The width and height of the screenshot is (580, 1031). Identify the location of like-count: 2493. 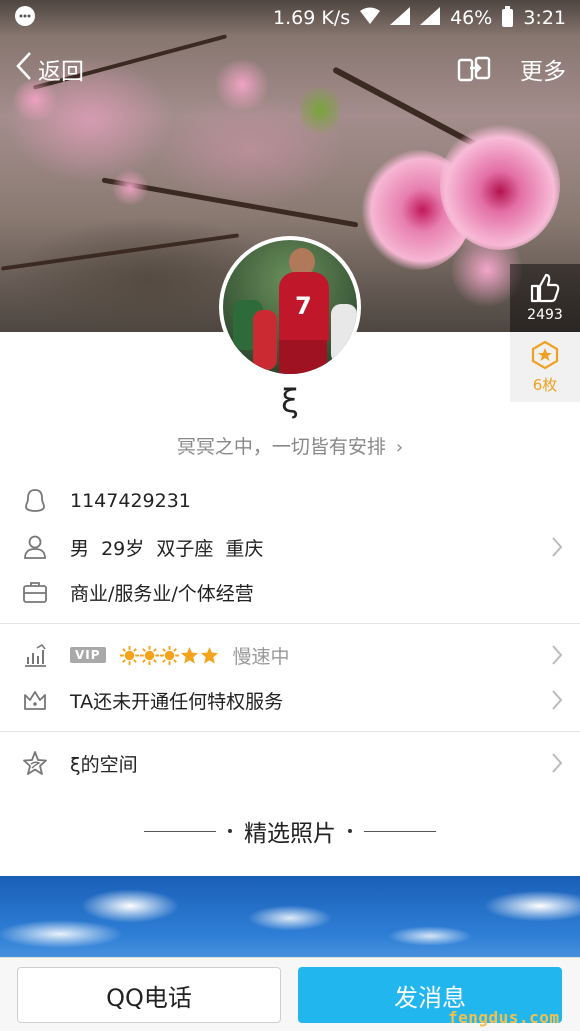
(545, 315).